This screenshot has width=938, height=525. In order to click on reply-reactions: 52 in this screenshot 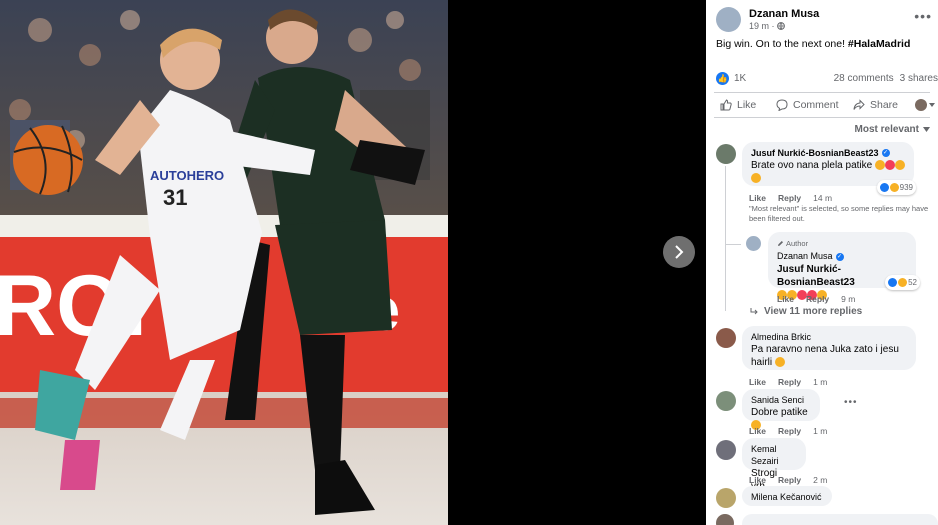, I will do `click(902, 282)`.